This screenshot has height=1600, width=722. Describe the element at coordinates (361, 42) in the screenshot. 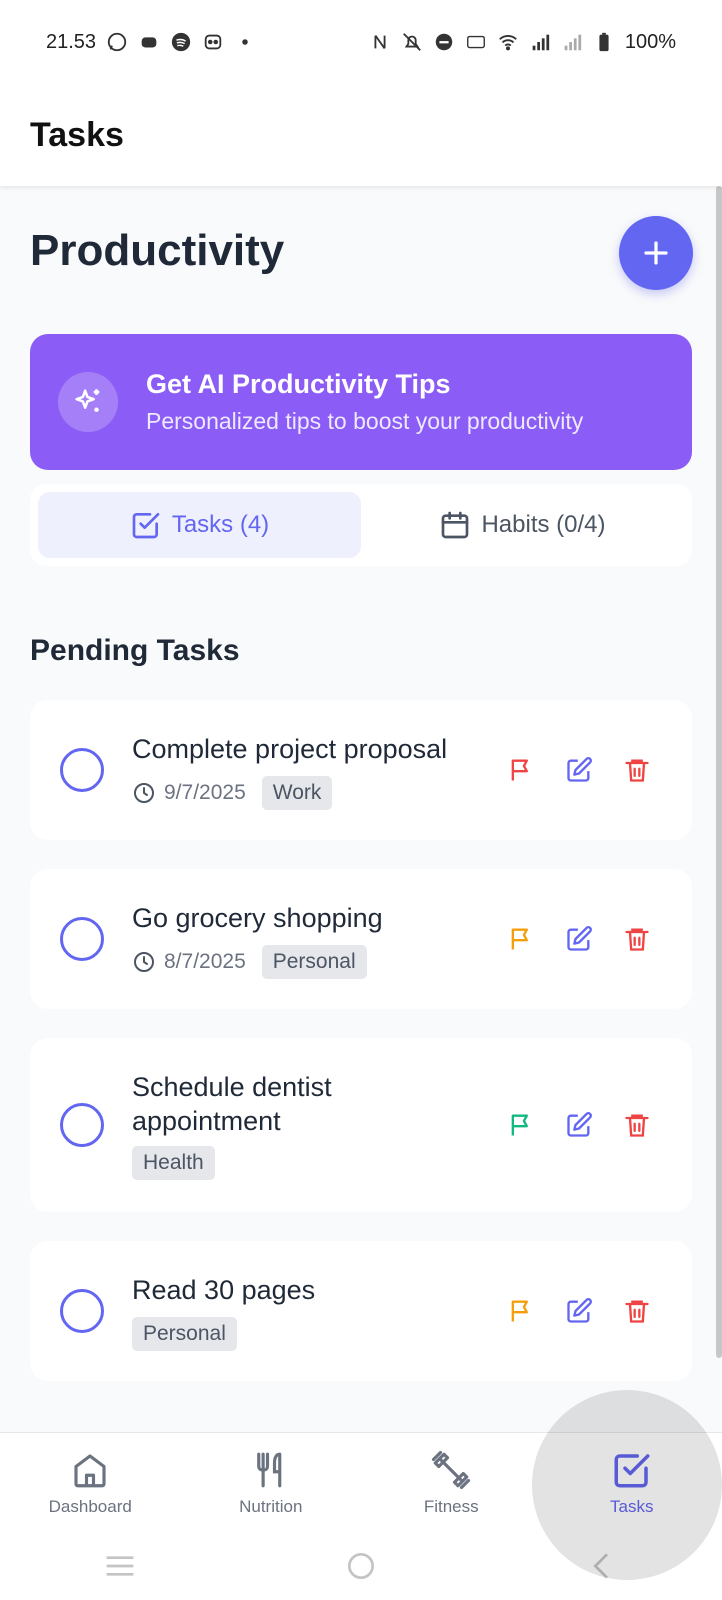

I see `status-bar: 21.53 100%` at that location.